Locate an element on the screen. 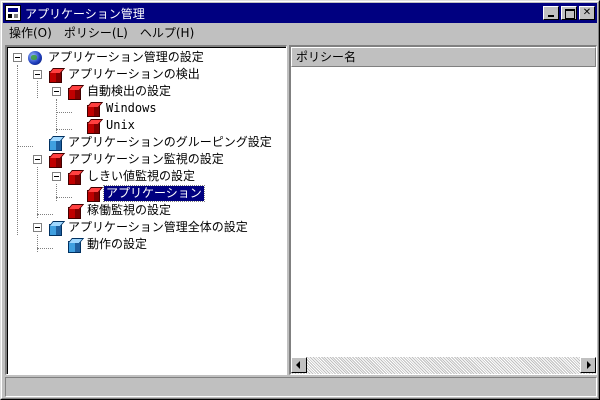  menu-help: ヘルプ(H) is located at coordinates (167, 33).